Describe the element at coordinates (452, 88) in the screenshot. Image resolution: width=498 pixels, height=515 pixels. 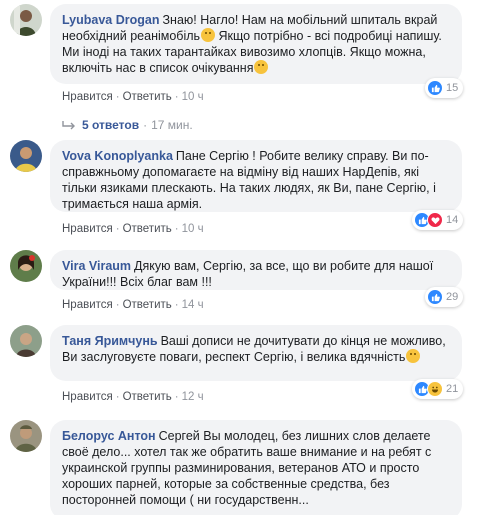
I see `reaction-count: 15` at that location.